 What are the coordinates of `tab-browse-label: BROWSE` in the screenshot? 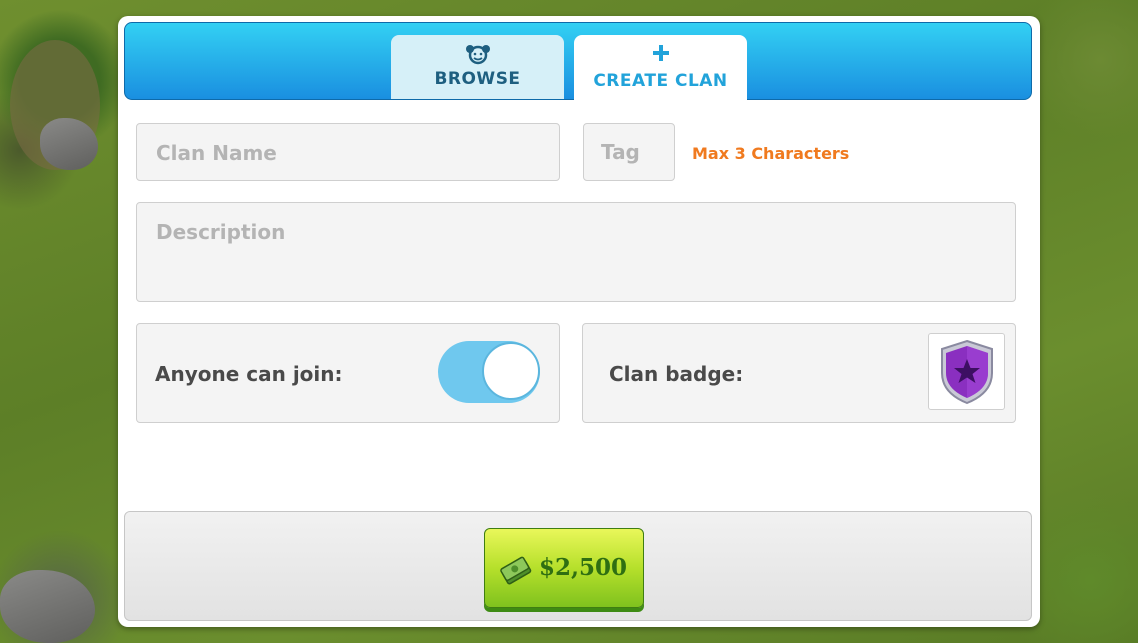 It's located at (477, 79).